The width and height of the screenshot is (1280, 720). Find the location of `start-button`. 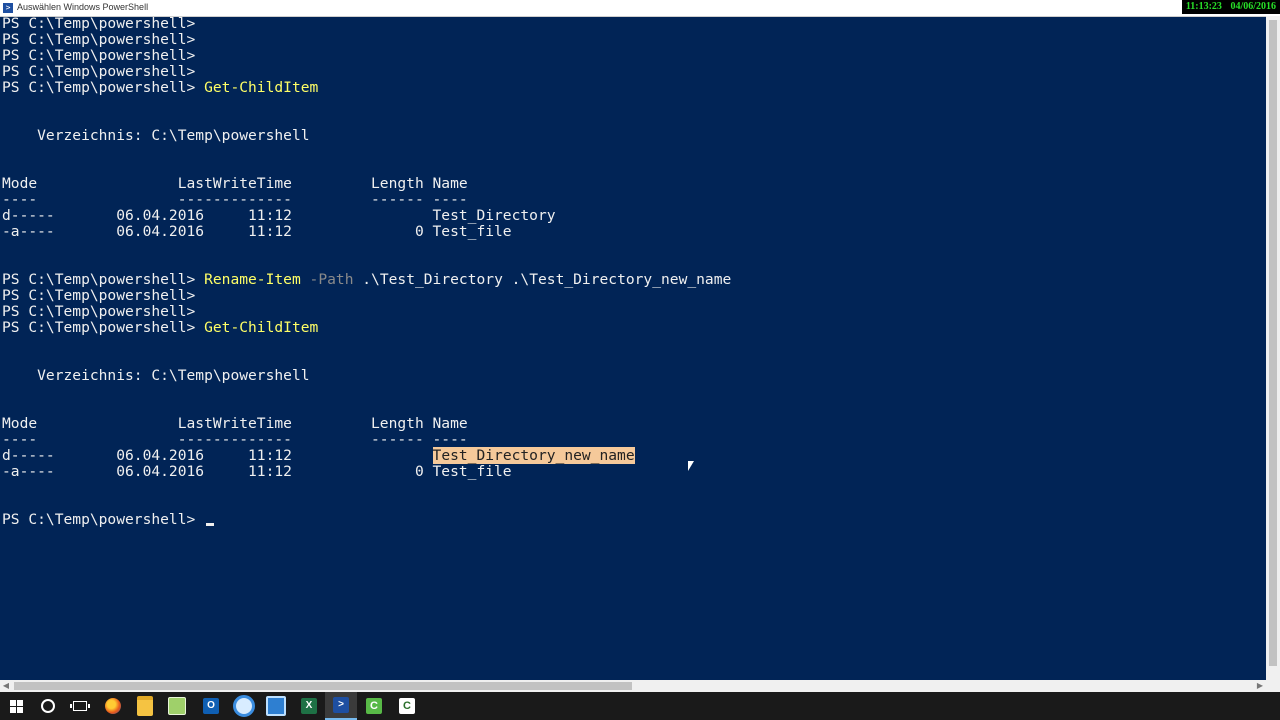

start-button is located at coordinates (16, 706).